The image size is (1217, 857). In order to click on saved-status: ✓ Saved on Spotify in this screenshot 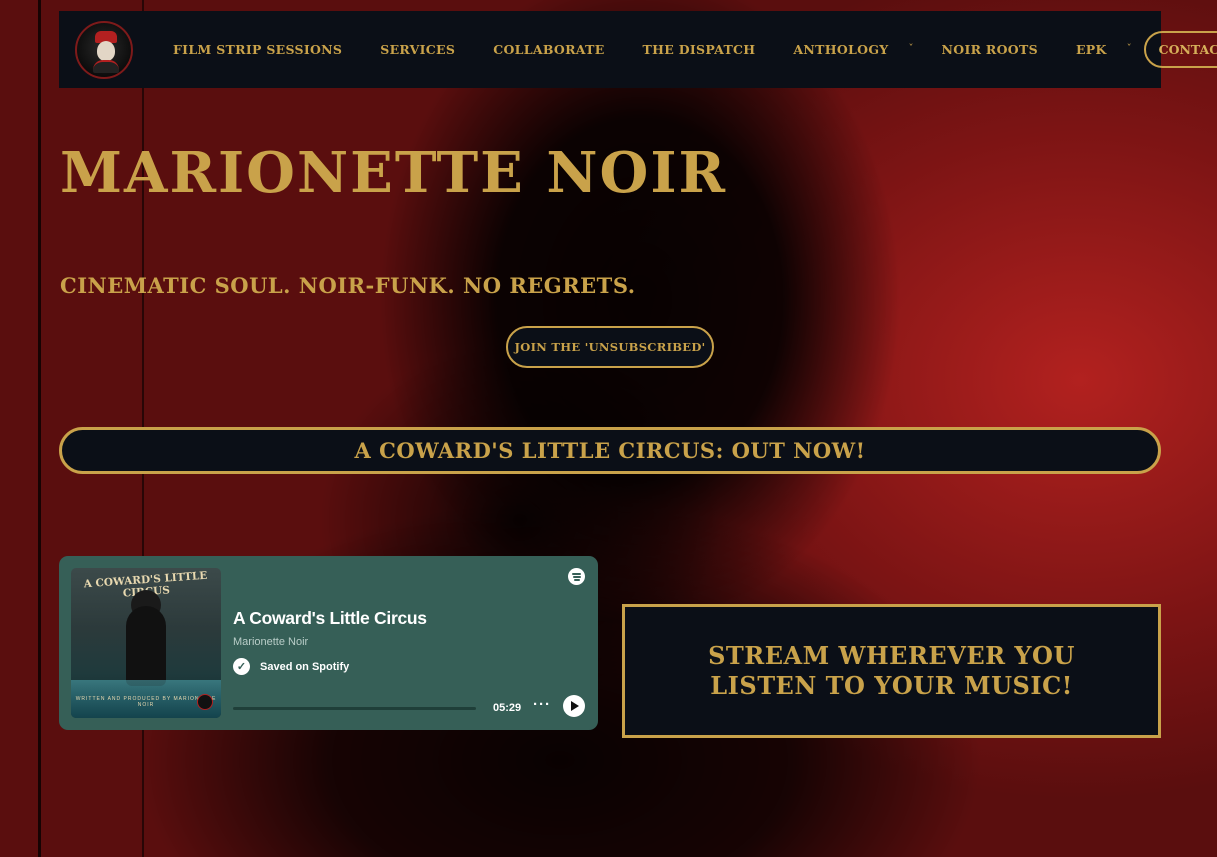, I will do `click(291, 666)`.